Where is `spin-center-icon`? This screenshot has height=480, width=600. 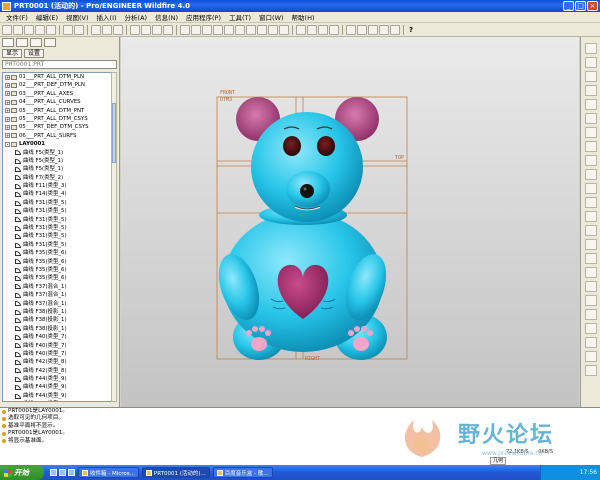
spin-center-icon is located at coordinates (196, 29).